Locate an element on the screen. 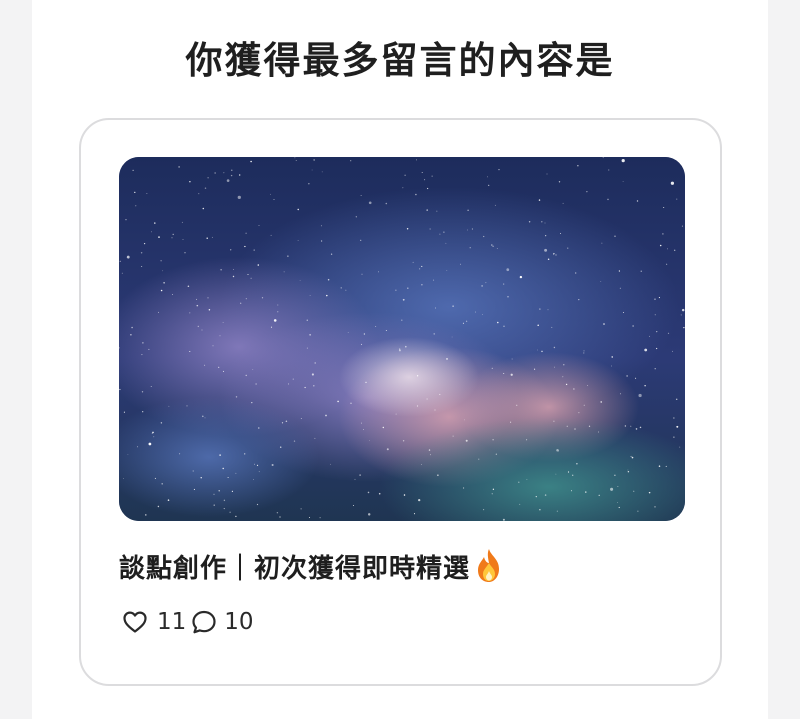 Image resolution: width=800 pixels, height=719 pixels. fire-icon is located at coordinates (489, 566).